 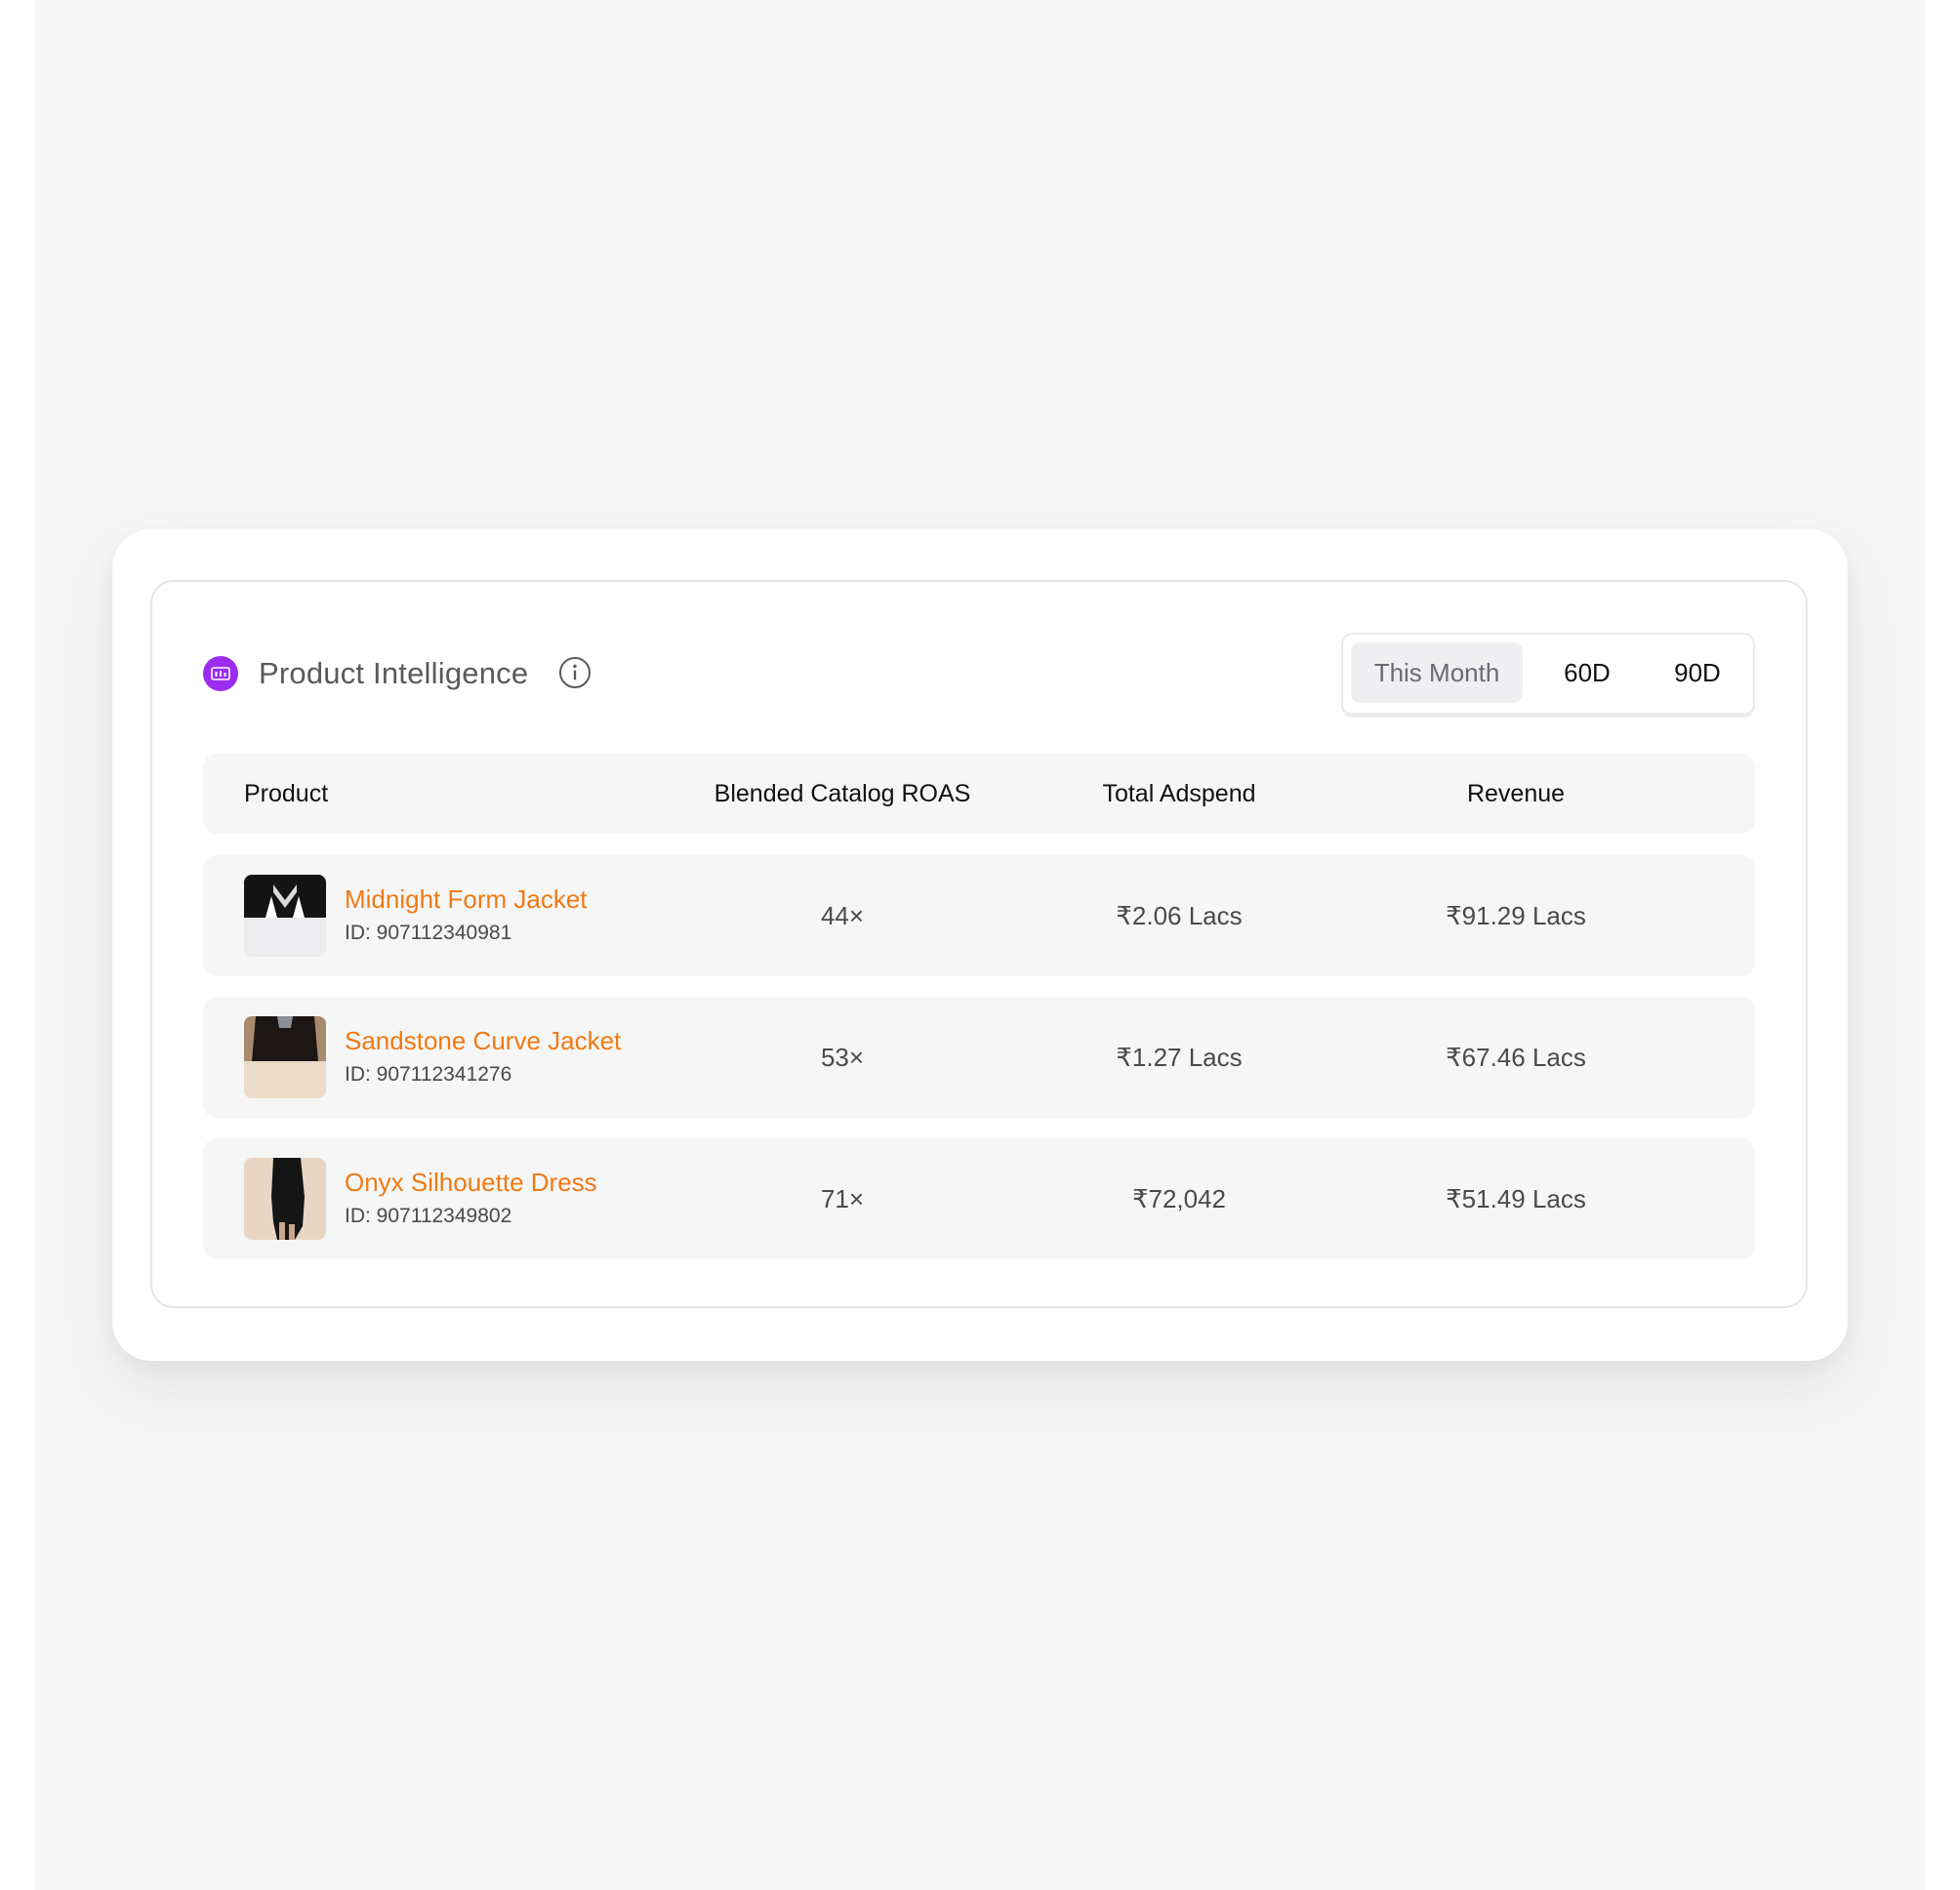 I want to click on column-header-adspend: Total Adspend, so click(x=1179, y=794).